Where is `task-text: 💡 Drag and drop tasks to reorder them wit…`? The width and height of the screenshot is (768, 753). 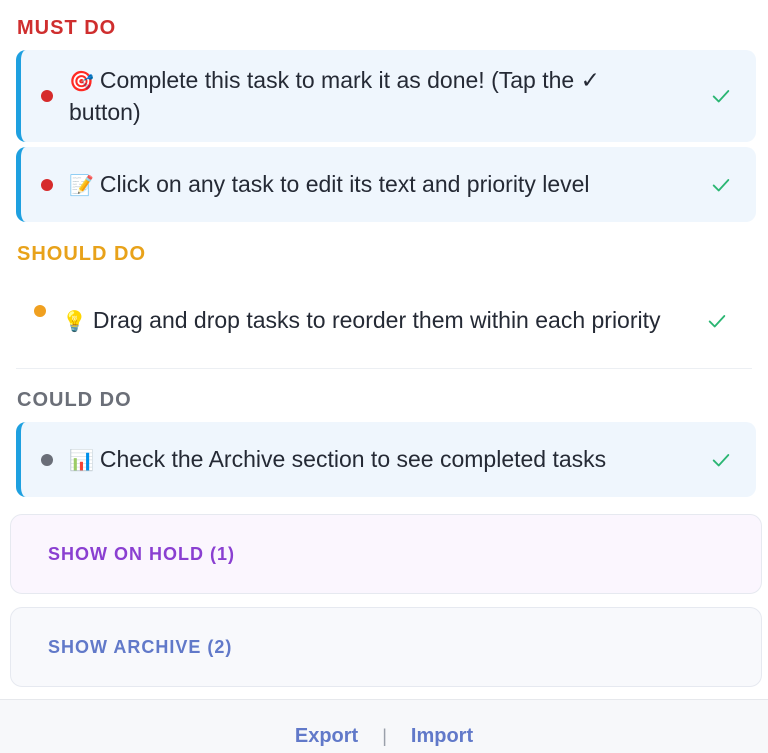 task-text: 💡 Drag and drop tasks to reorder them wit… is located at coordinates (407, 321).